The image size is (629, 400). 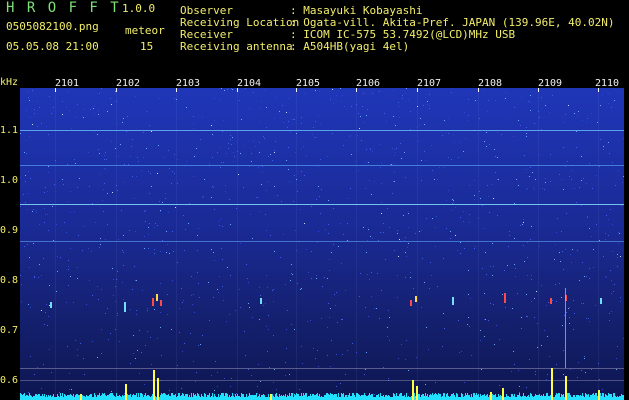 What do you see at coordinates (147, 46) in the screenshot?
I see `meteor-count: 15` at bounding box center [147, 46].